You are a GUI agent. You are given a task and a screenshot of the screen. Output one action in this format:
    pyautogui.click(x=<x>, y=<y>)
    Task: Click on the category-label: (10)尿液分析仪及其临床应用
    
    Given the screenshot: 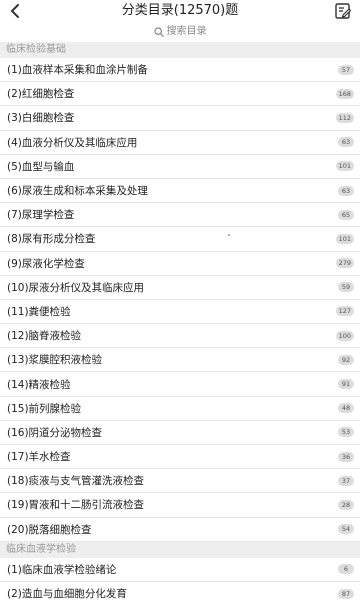 What is the action you would take?
    pyautogui.click(x=76, y=287)
    